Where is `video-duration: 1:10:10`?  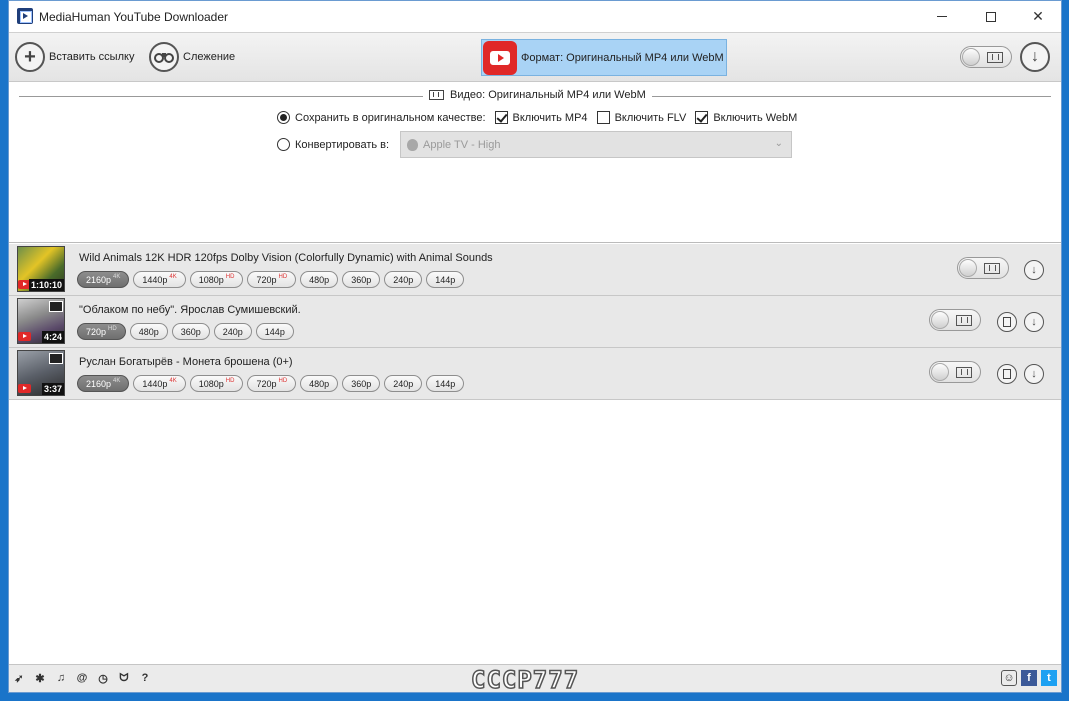 video-duration: 1:10:10 is located at coordinates (46, 285).